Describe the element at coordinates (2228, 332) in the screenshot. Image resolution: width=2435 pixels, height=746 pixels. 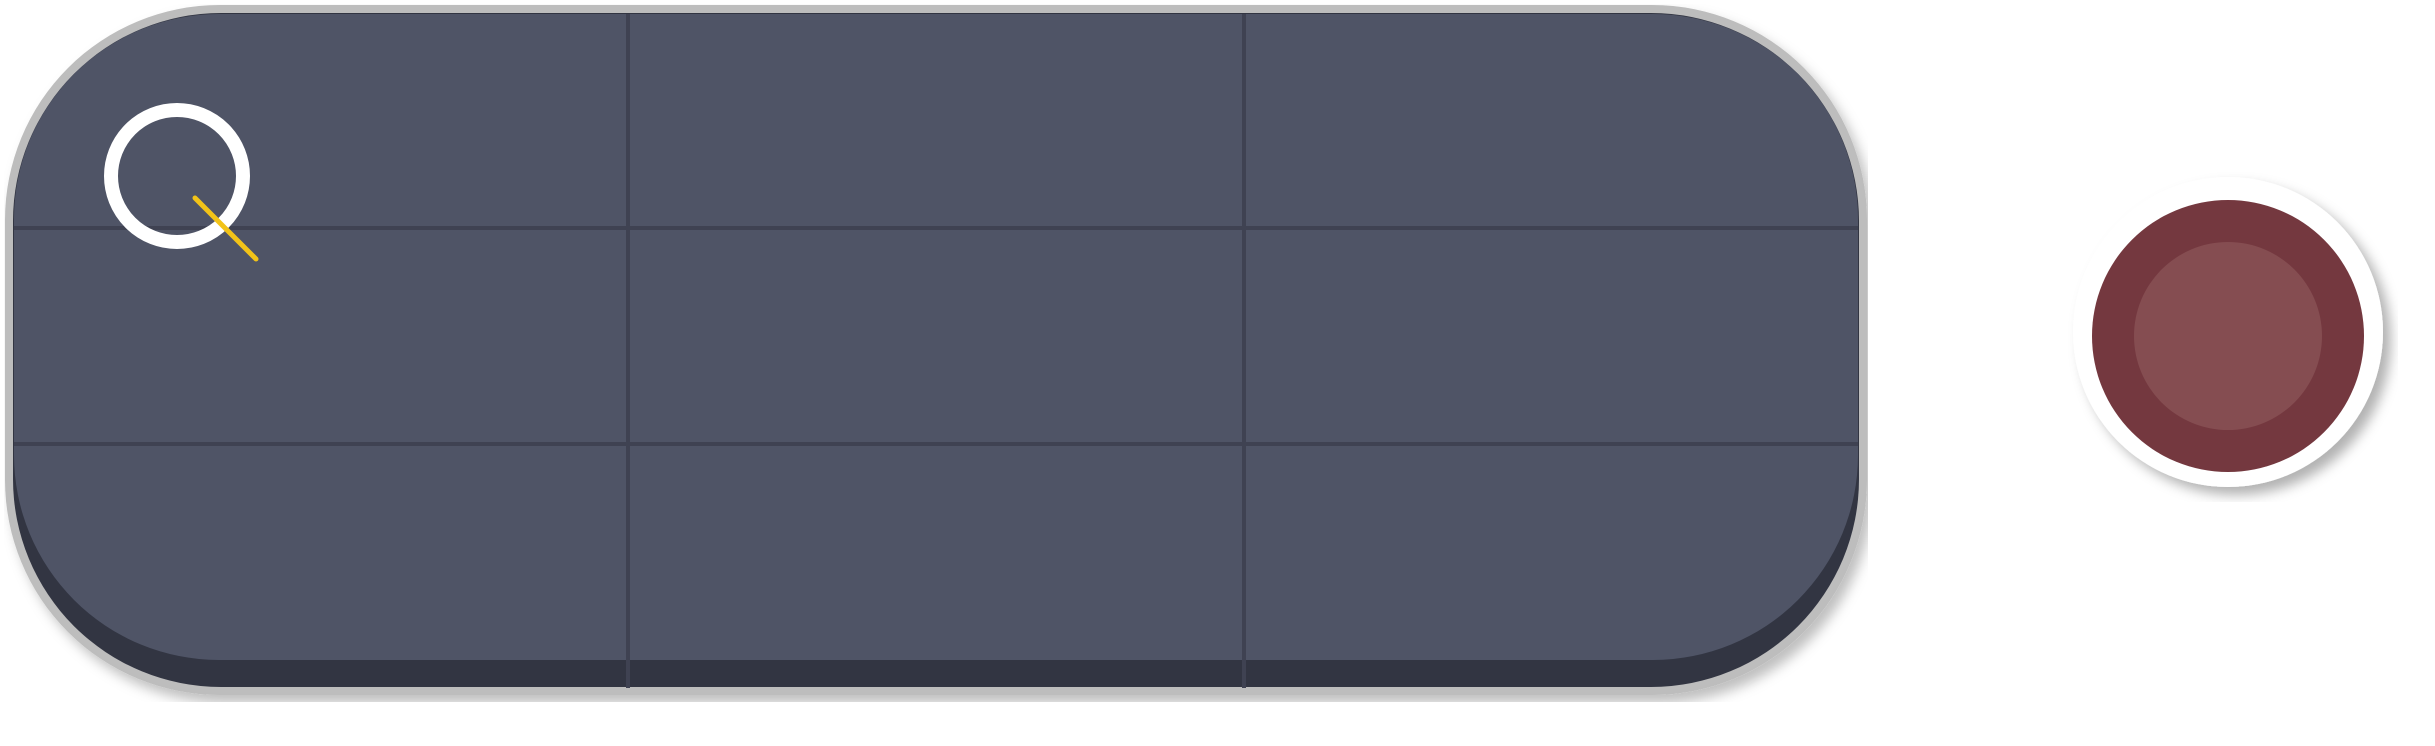
I see `record-icon` at that location.